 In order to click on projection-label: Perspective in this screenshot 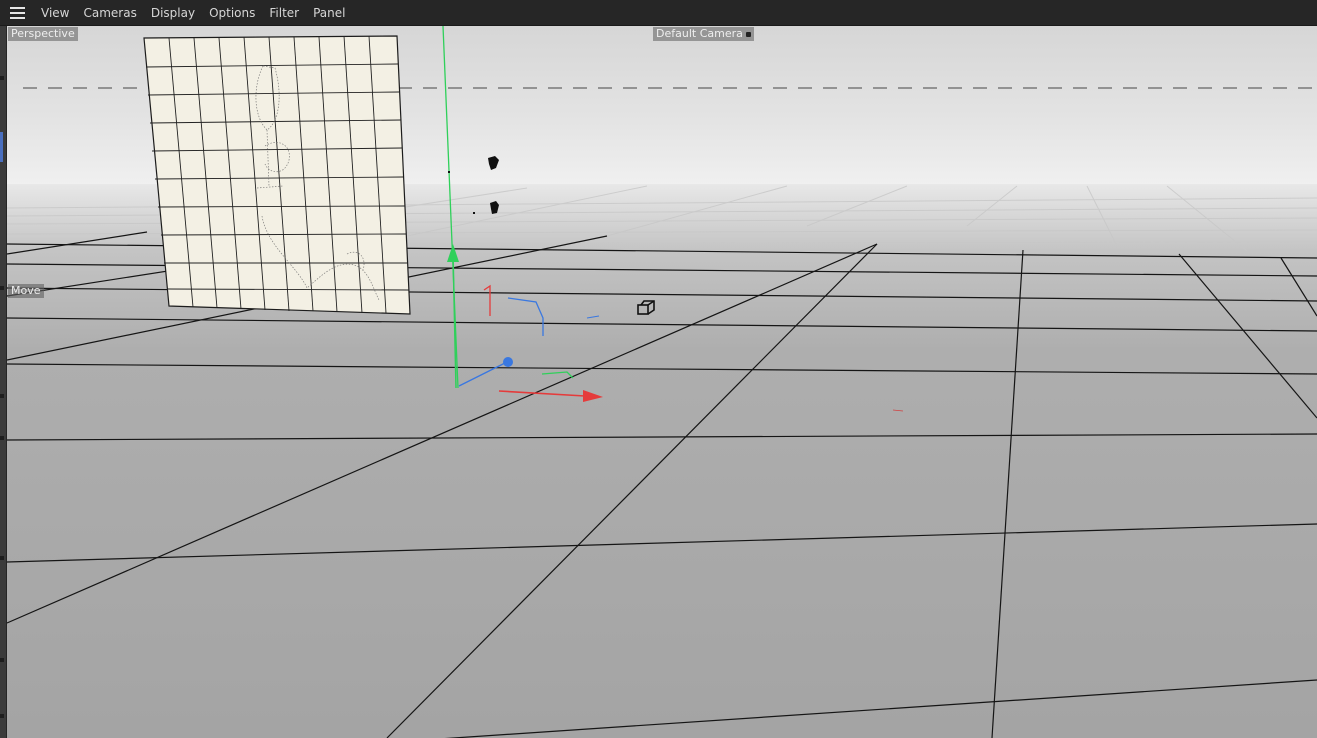, I will do `click(43, 34)`.